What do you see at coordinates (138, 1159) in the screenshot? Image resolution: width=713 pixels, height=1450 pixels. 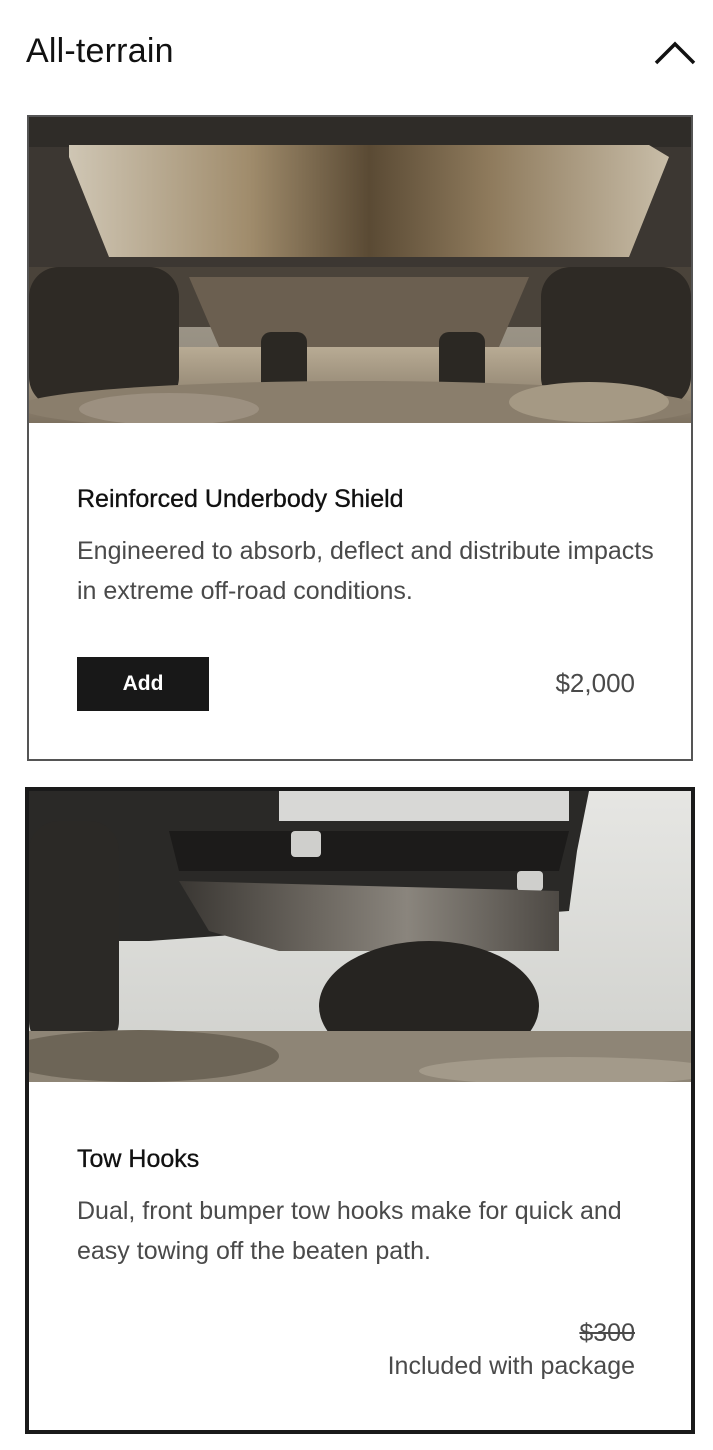 I see `card-title: Tow Hooks` at bounding box center [138, 1159].